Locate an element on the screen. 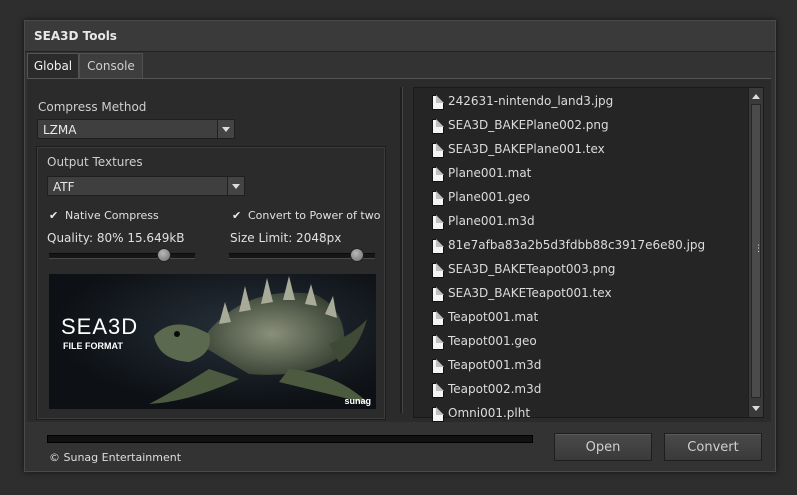  file-name: Teapot001.geo is located at coordinates (492, 341).